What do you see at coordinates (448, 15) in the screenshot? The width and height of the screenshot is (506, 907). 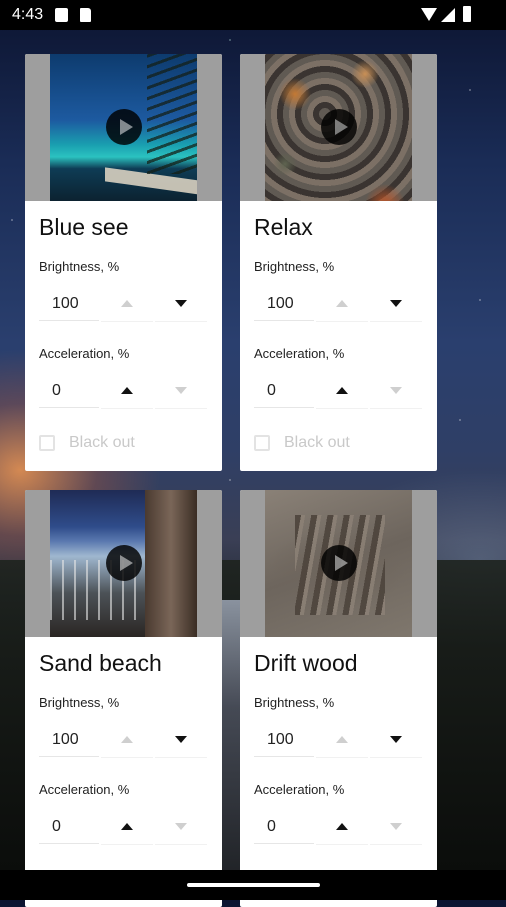 I see `cell-signal-icon` at bounding box center [448, 15].